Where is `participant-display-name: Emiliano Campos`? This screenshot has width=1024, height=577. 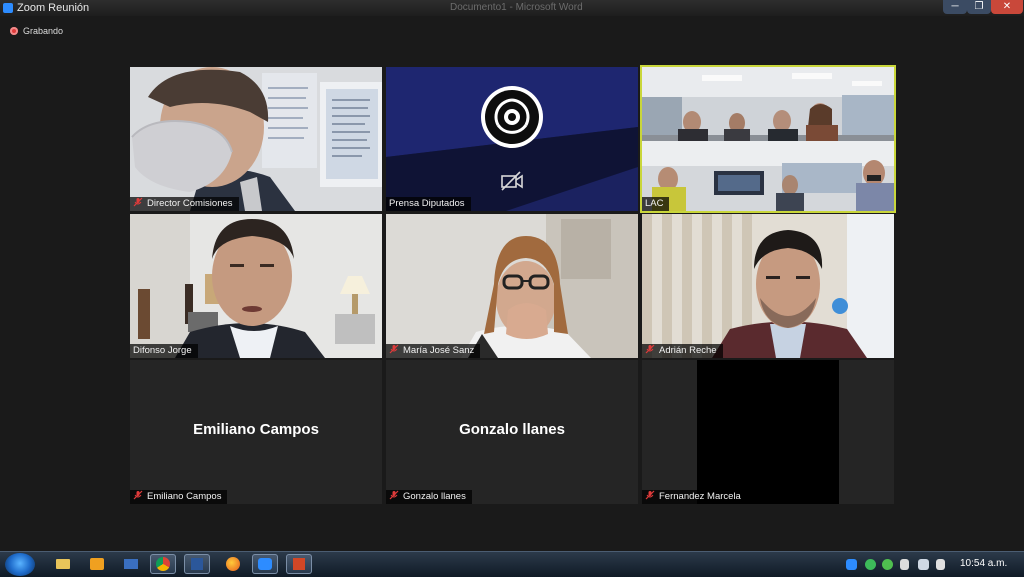 participant-display-name: Emiliano Campos is located at coordinates (256, 429).